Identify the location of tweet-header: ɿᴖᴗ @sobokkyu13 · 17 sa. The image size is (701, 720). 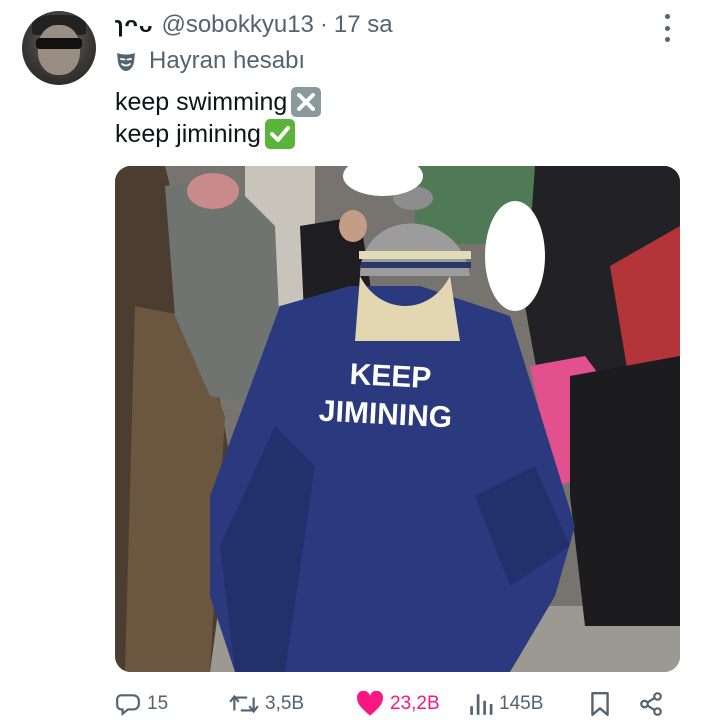
(408, 25).